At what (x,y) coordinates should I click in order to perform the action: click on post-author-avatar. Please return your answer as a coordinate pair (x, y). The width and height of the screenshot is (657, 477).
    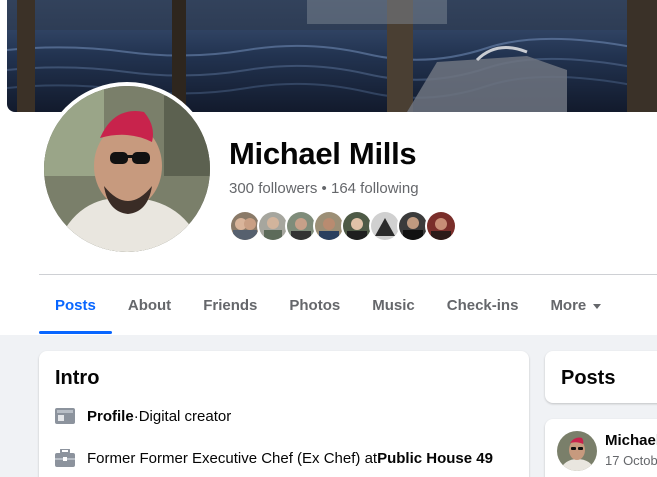
    Looking at the image, I should click on (577, 451).